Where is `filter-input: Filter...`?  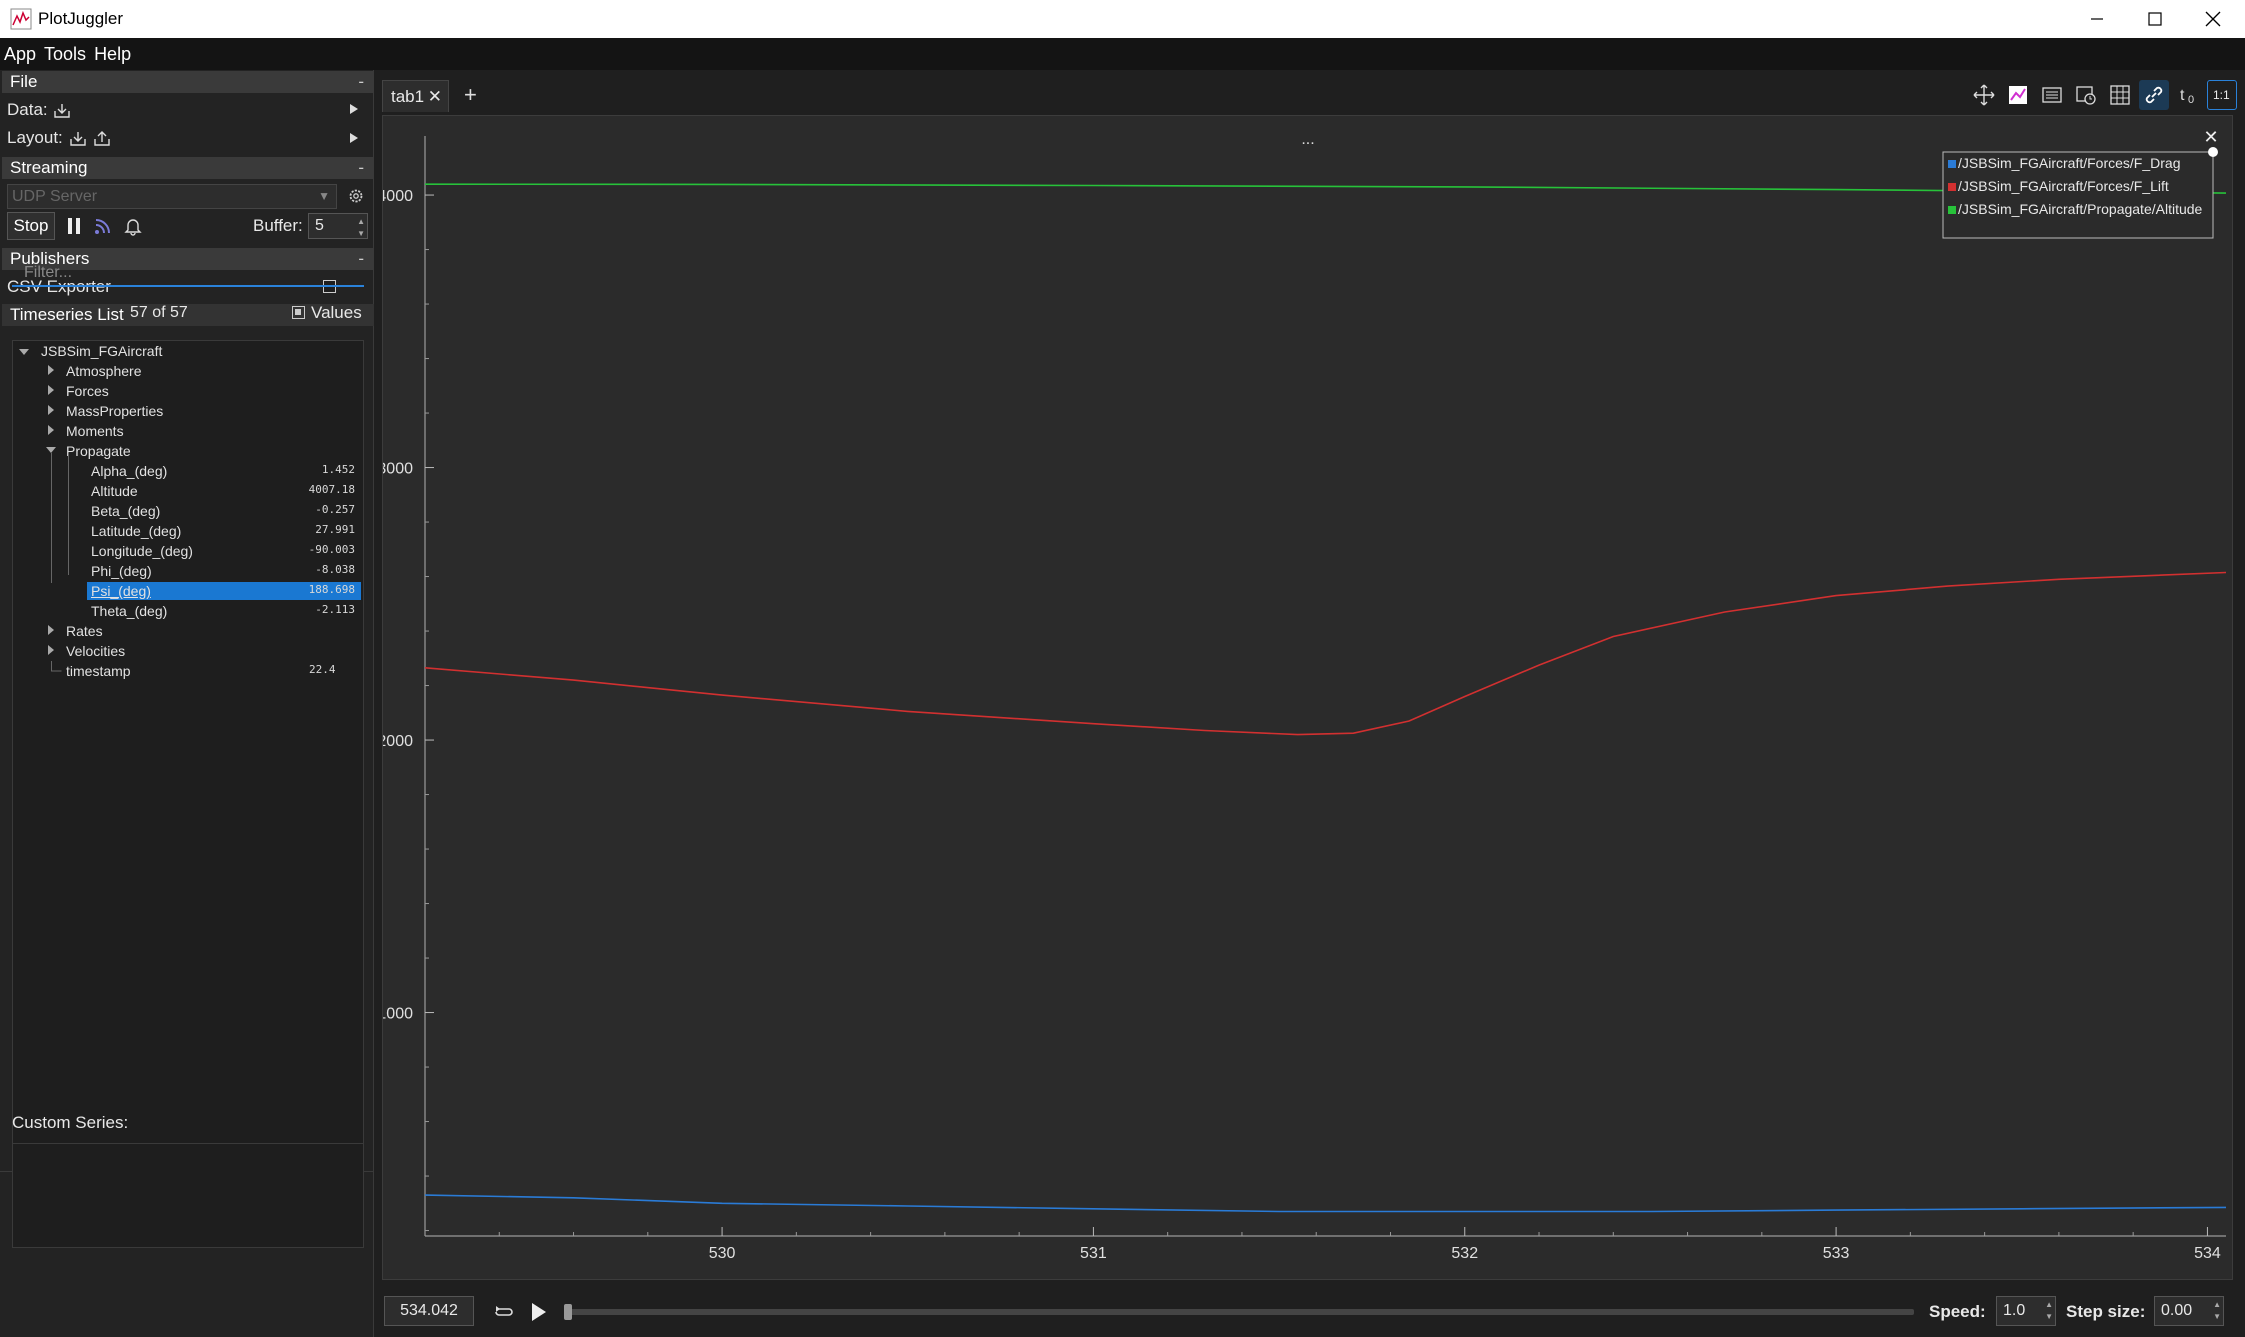
filter-input: Filter... is located at coordinates (188, 273).